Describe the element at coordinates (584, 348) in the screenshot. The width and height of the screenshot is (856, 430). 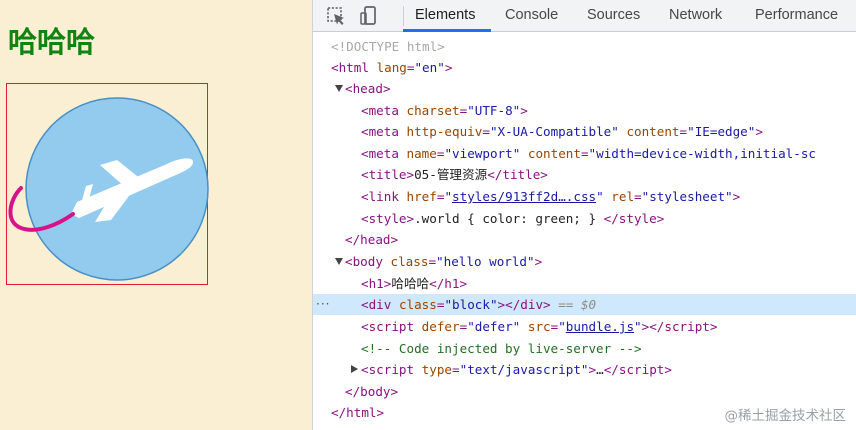
I see `dom-node-comment: <!-- Code injected by live-server -->` at that location.